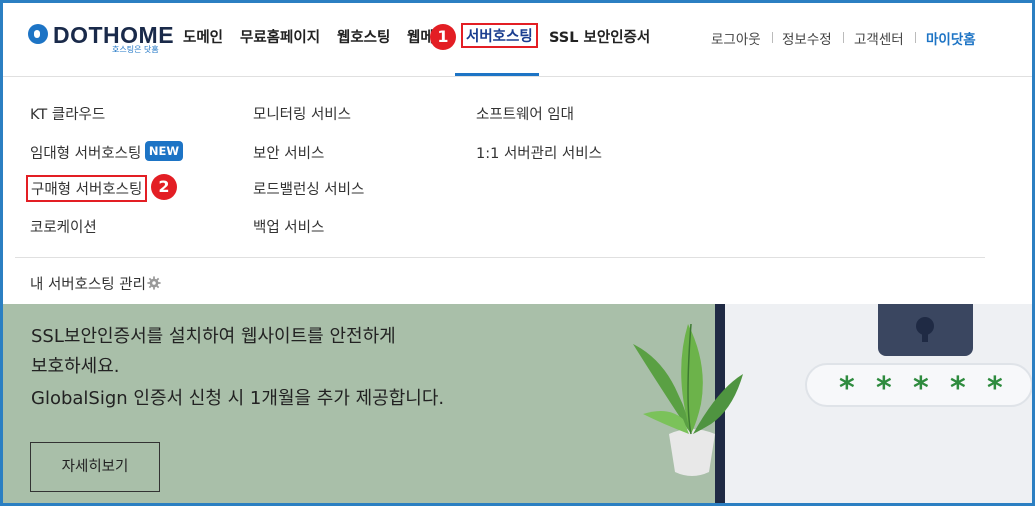 The width and height of the screenshot is (1035, 506). What do you see at coordinates (238, 398) in the screenshot?
I see `banner-line-3: GlobalSign 인증서 신청 시 1개월을 추가 제공합니다.` at bounding box center [238, 398].